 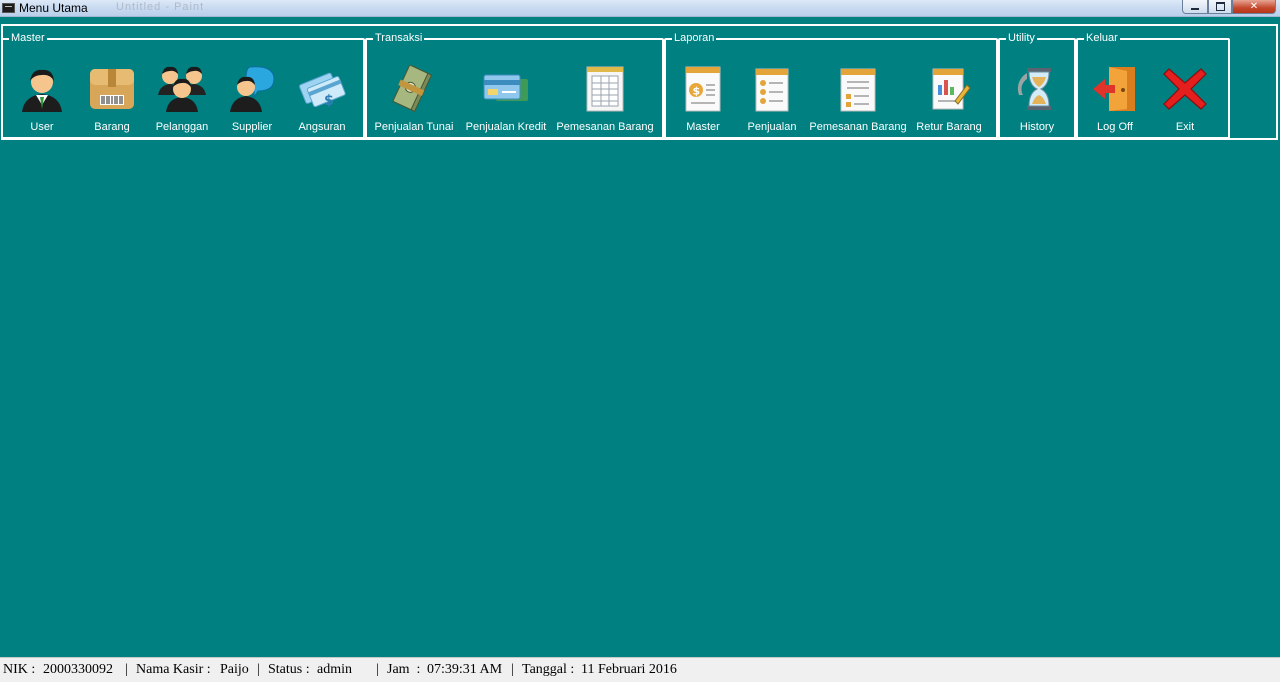 What do you see at coordinates (322, 90) in the screenshot?
I see `credit-cards-icon: $` at bounding box center [322, 90].